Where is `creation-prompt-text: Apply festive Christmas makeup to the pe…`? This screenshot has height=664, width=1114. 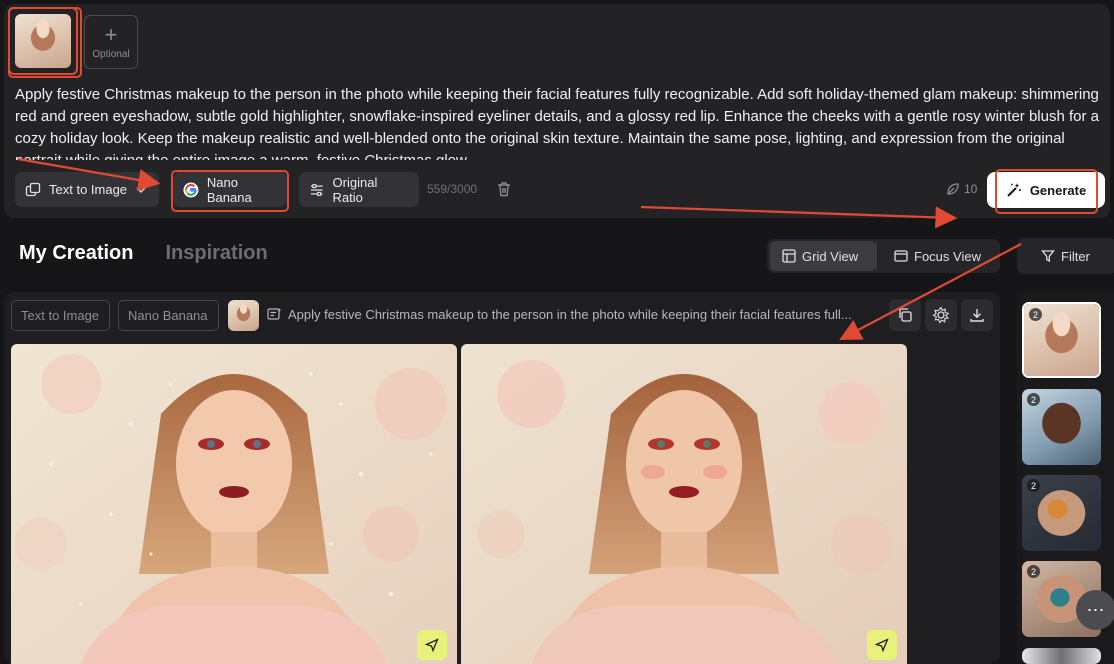
creation-prompt-text: Apply festive Christmas makeup to the pe… is located at coordinates (570, 314).